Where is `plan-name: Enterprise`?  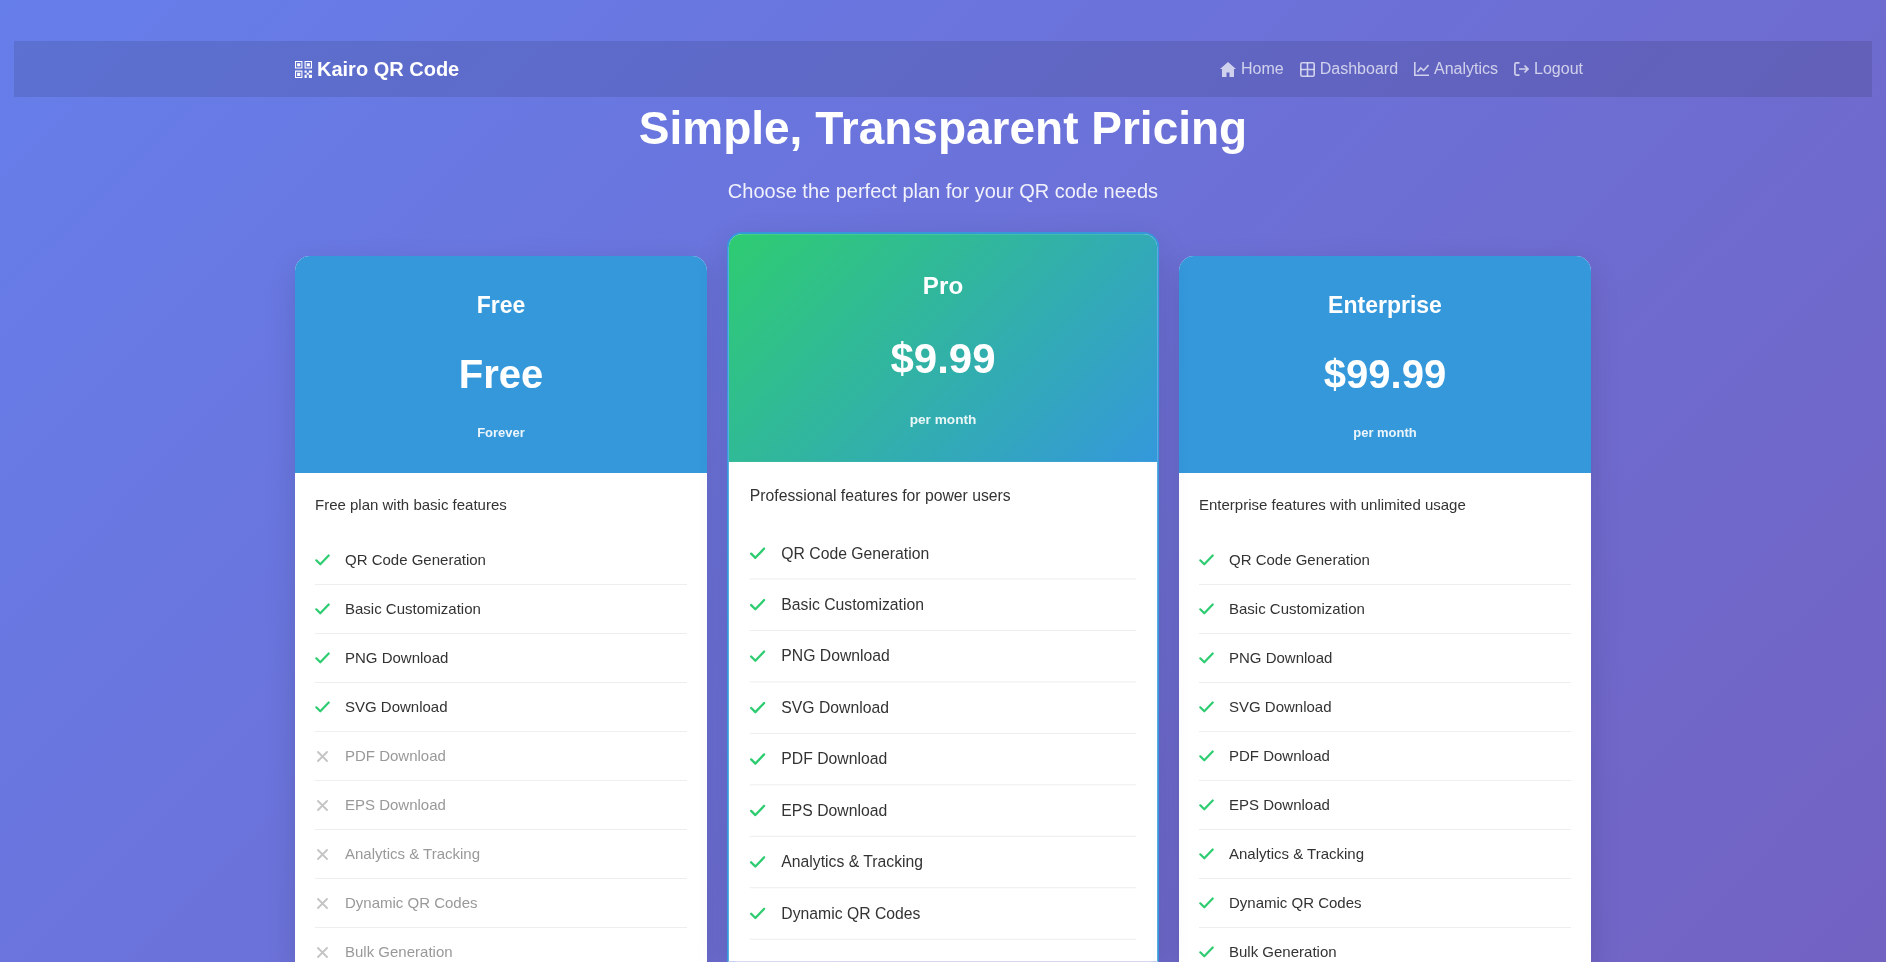
plan-name: Enterprise is located at coordinates (1385, 305).